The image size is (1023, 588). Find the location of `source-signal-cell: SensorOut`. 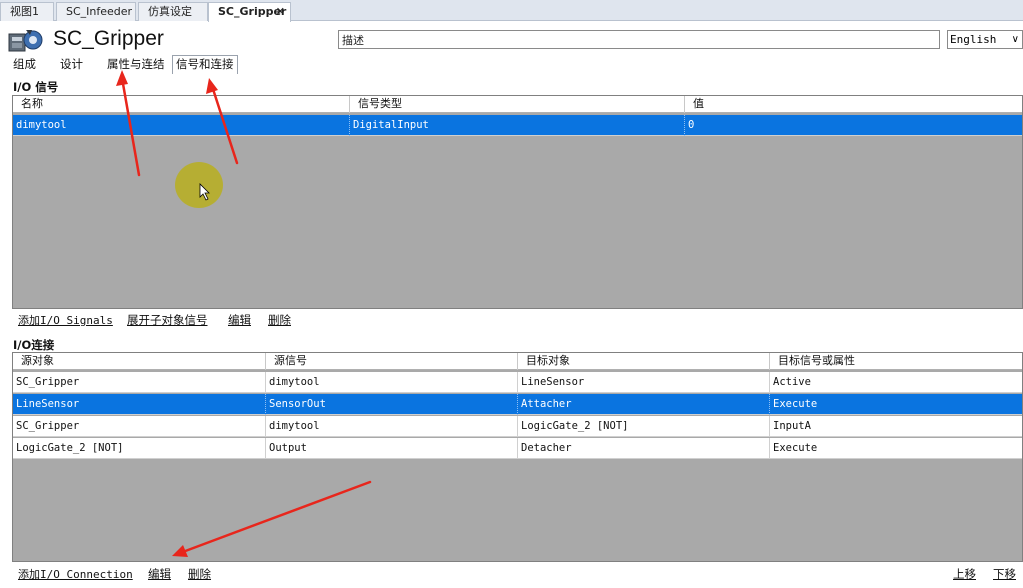

source-signal-cell: SensorOut is located at coordinates (392, 404).